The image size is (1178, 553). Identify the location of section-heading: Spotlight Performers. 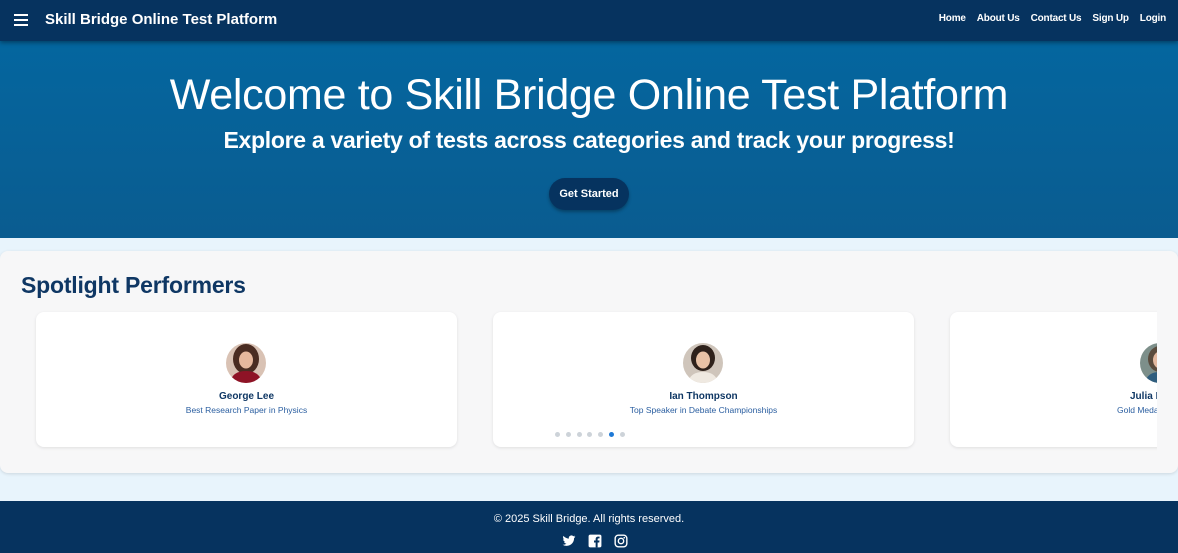
(133, 285).